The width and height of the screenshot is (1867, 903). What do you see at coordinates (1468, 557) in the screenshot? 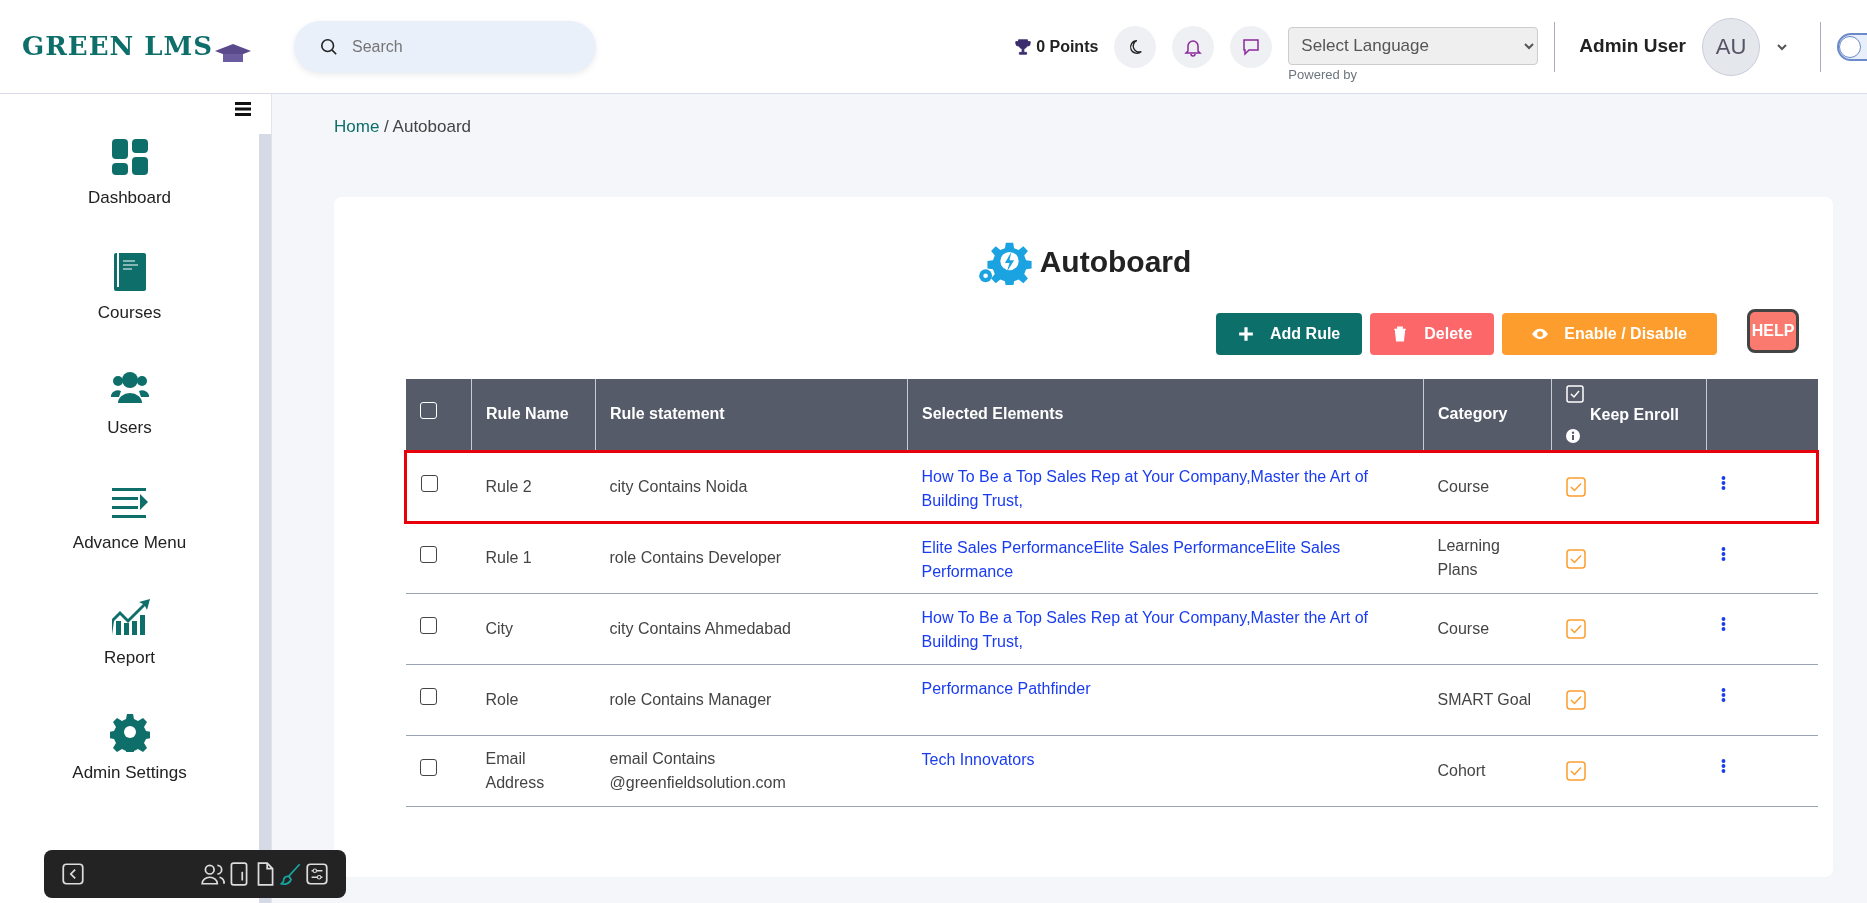
I see `category-cell: Learning Plans` at bounding box center [1468, 557].